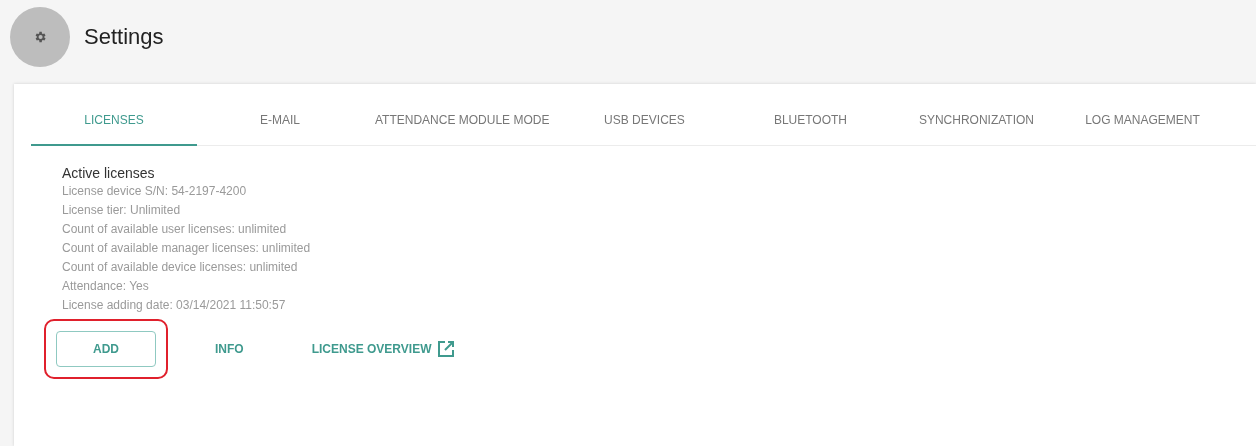 The height and width of the screenshot is (446, 1256). What do you see at coordinates (174, 305) in the screenshot?
I see `license-detail: License adding date: 03/14/2021 11:50:57` at bounding box center [174, 305].